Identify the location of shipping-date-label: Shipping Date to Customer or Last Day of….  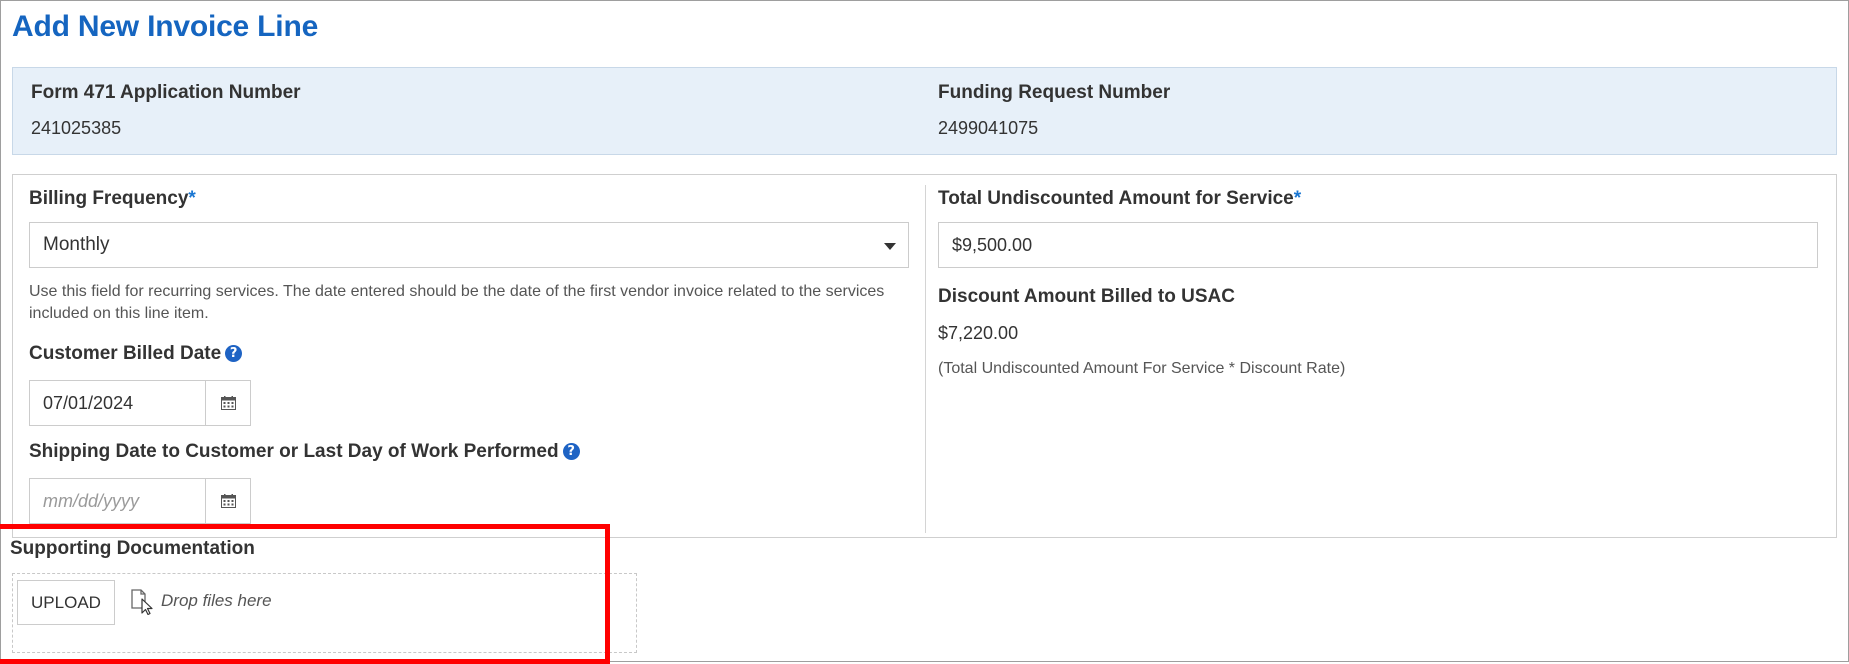
(304, 452).